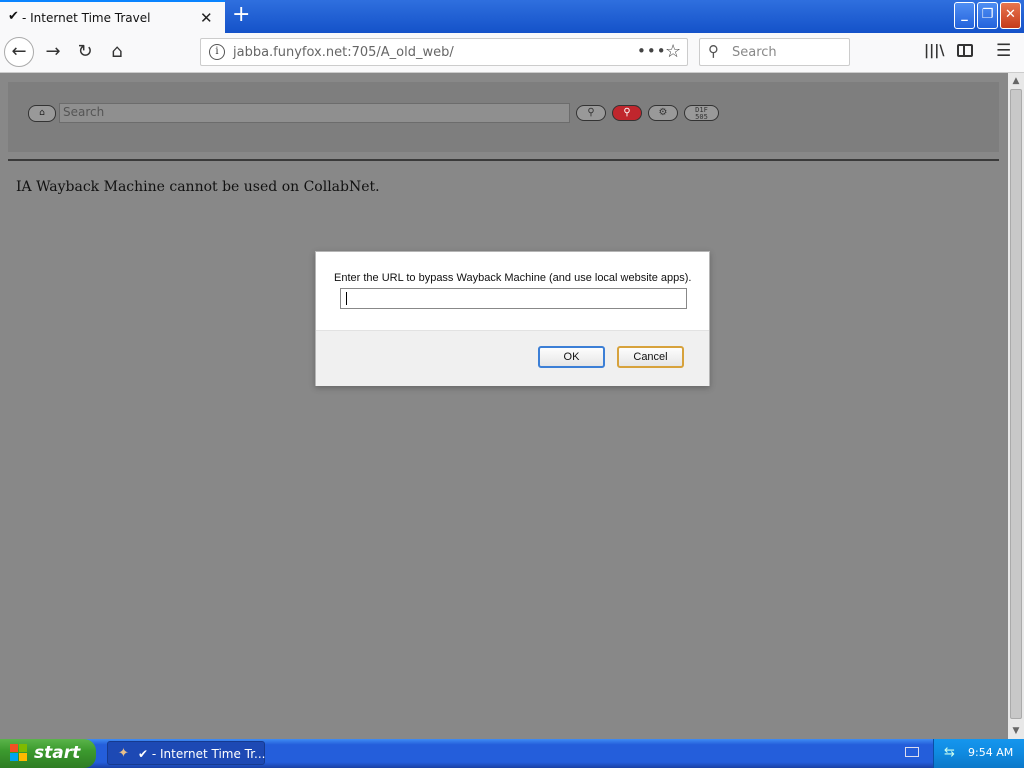 The height and width of the screenshot is (768, 1024). What do you see at coordinates (701, 117) in the screenshot?
I see `code-line-2: 505` at bounding box center [701, 117].